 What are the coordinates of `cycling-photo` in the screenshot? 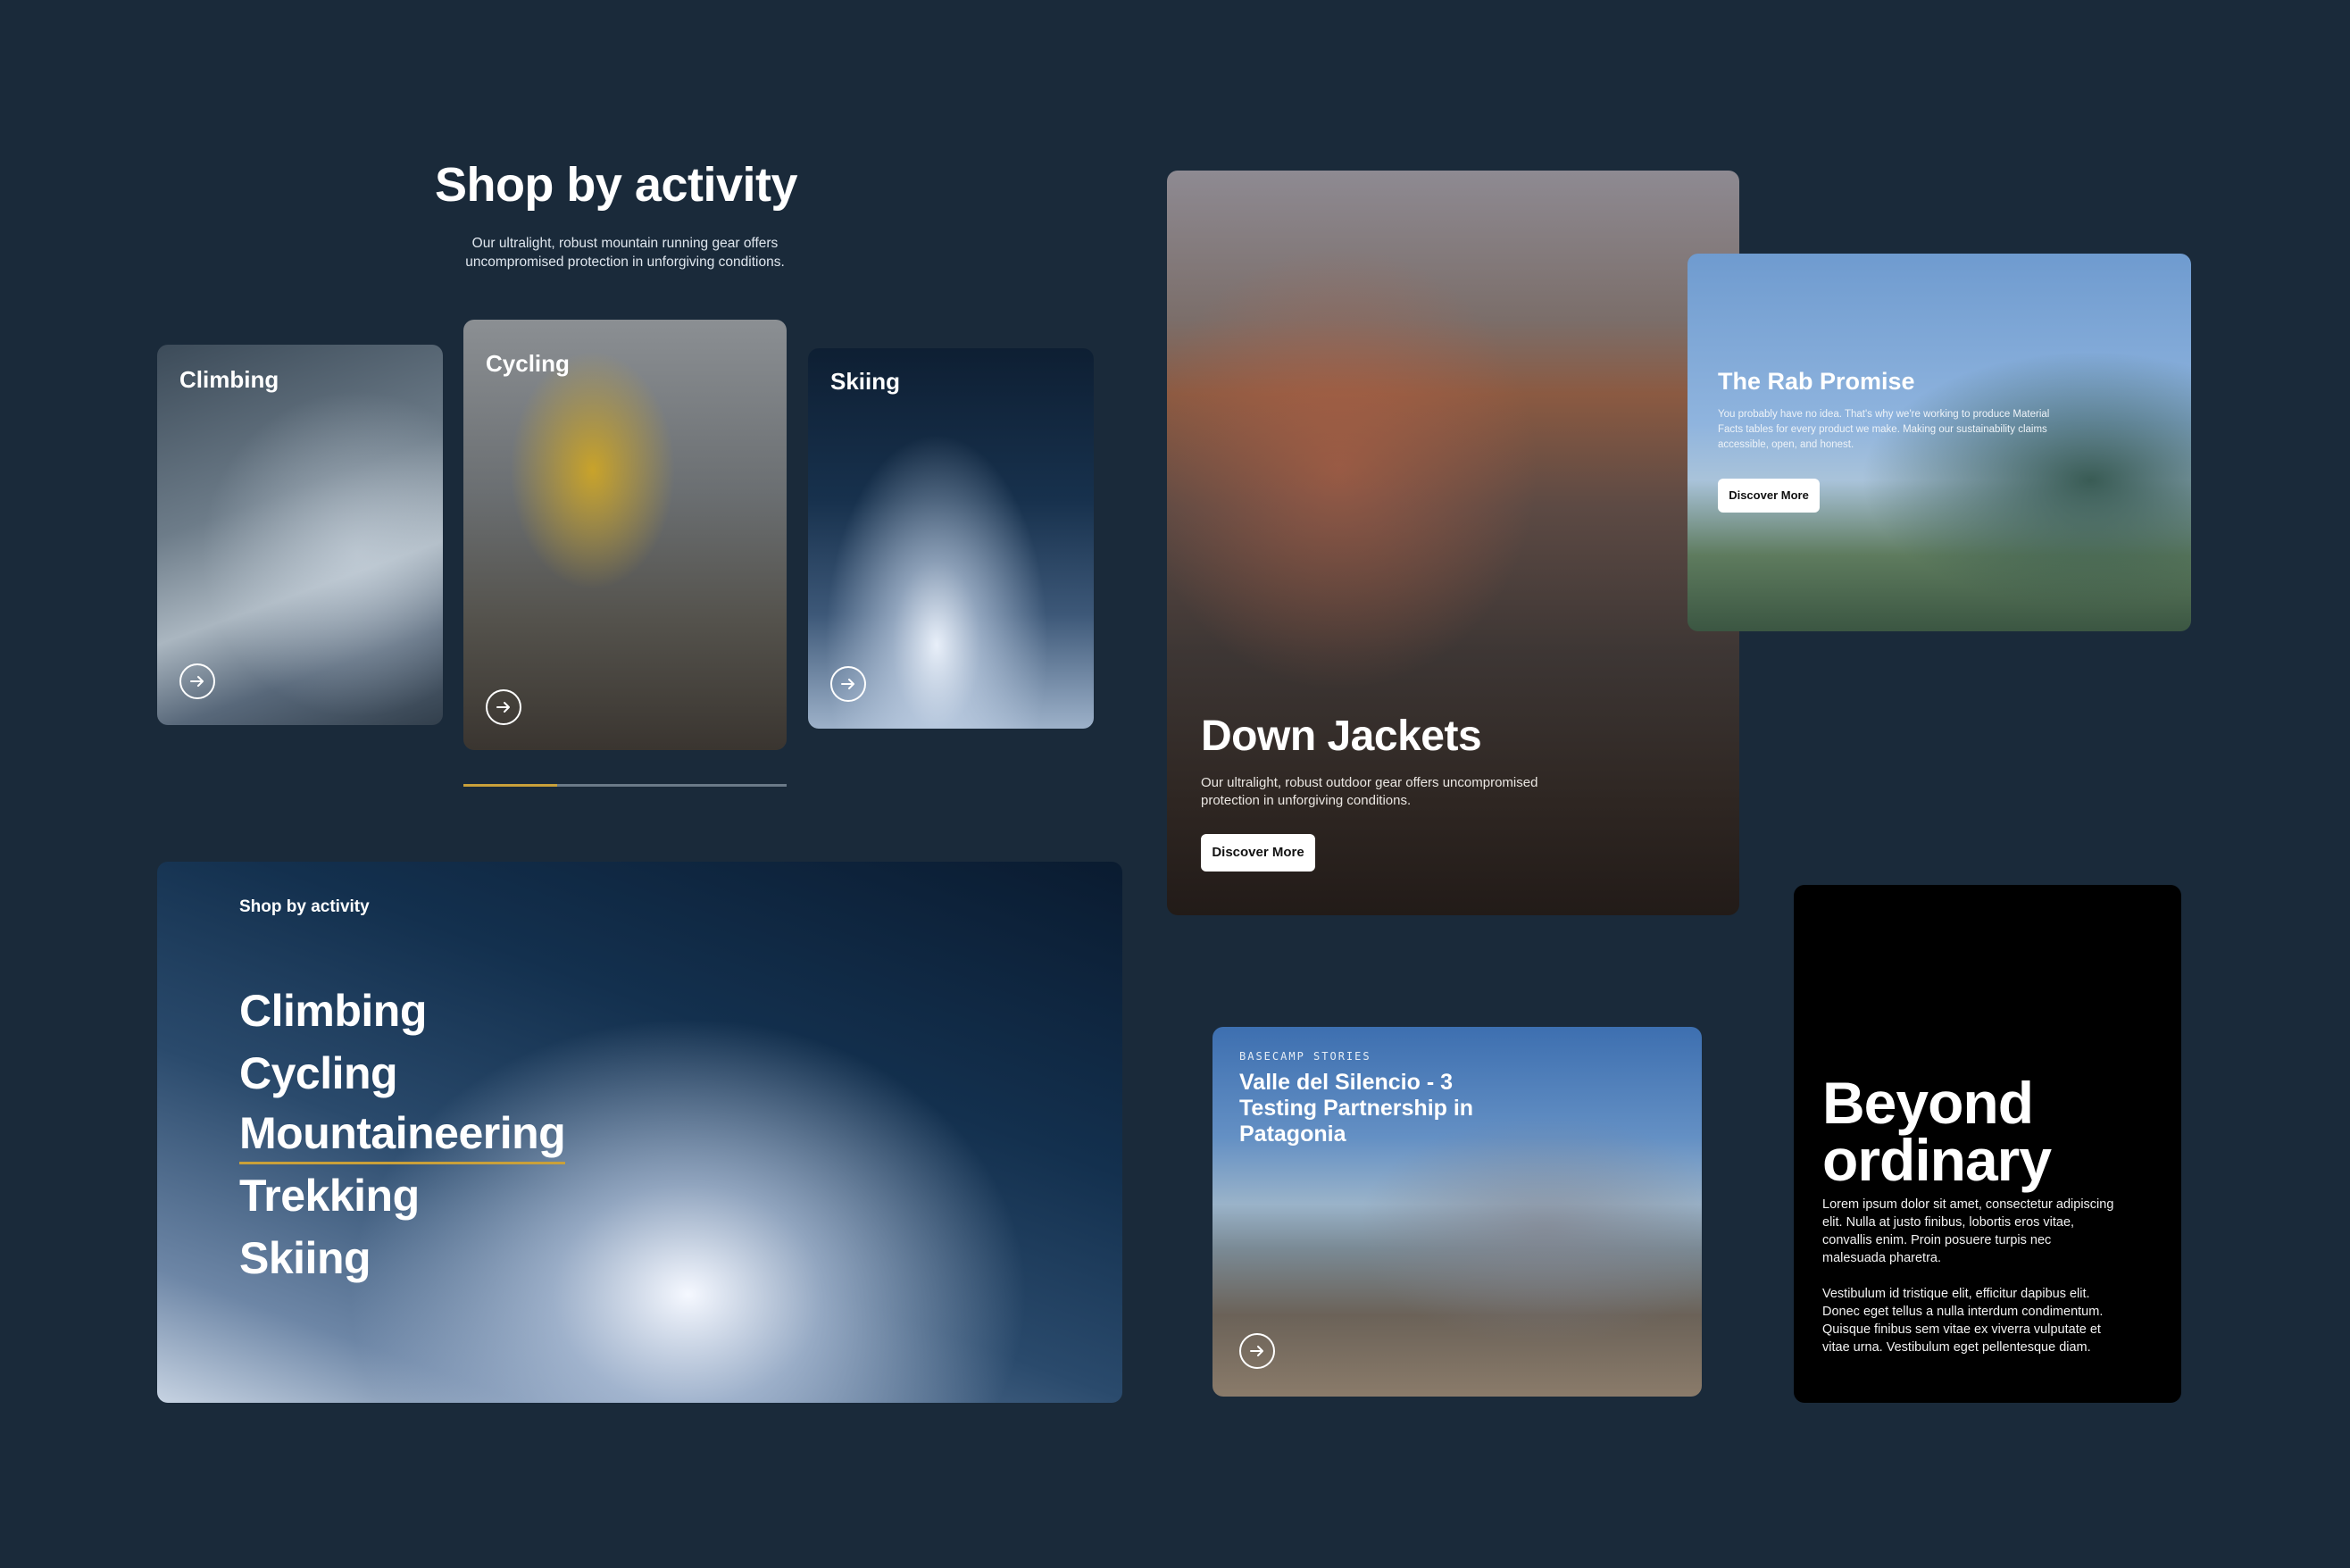 It's located at (625, 535).